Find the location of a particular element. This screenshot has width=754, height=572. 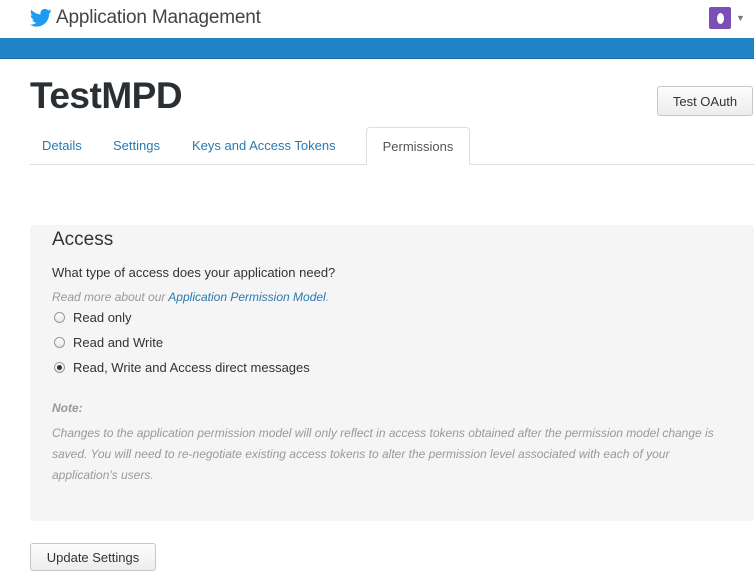

update-settings-button: Update Settings is located at coordinates (93, 557).